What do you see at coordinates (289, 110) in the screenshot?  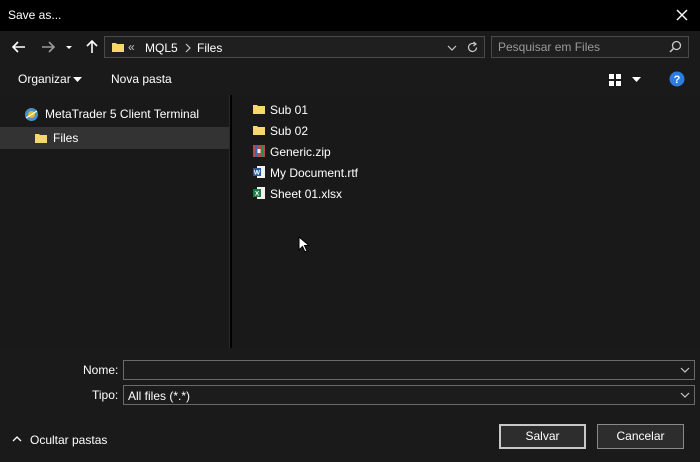 I see `file-name: Sub 01` at bounding box center [289, 110].